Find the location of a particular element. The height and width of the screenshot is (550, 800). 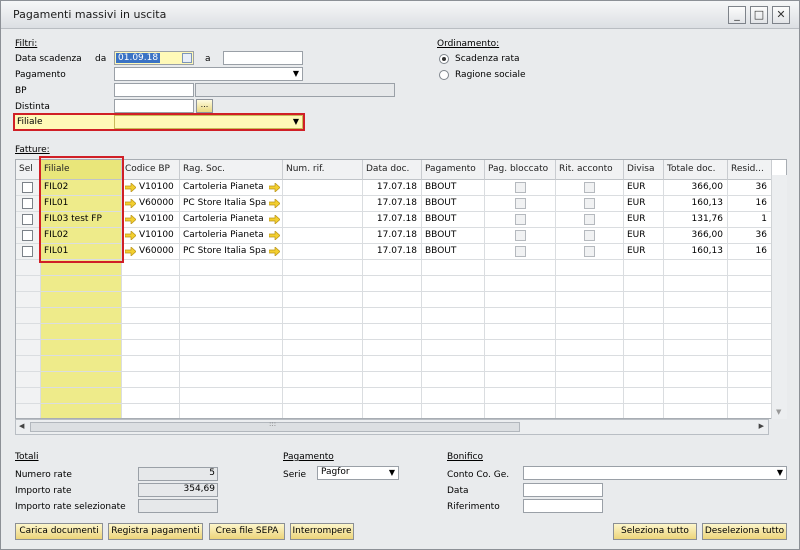

cell-codice is located at coordinates (151, 396).